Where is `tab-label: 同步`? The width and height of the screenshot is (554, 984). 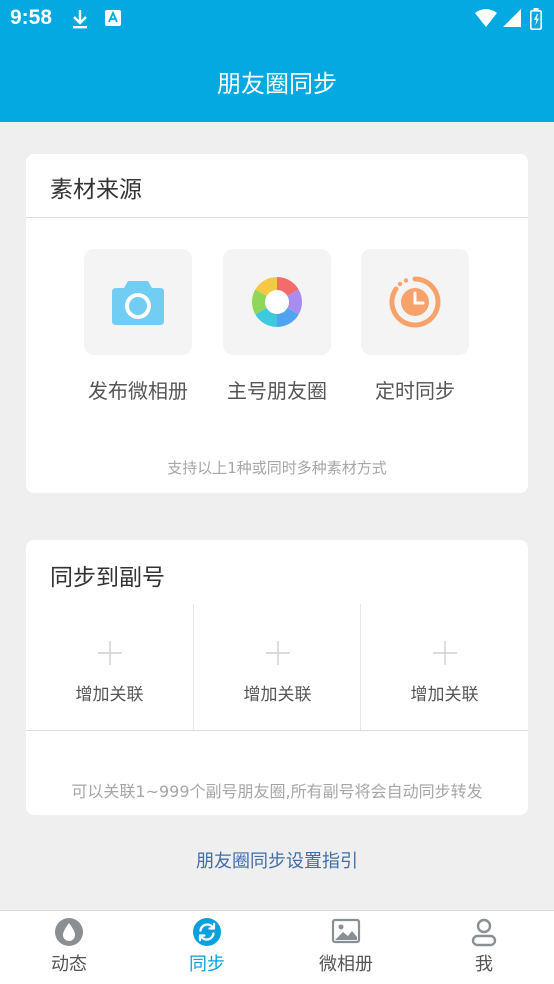
tab-label: 同步 is located at coordinates (207, 964).